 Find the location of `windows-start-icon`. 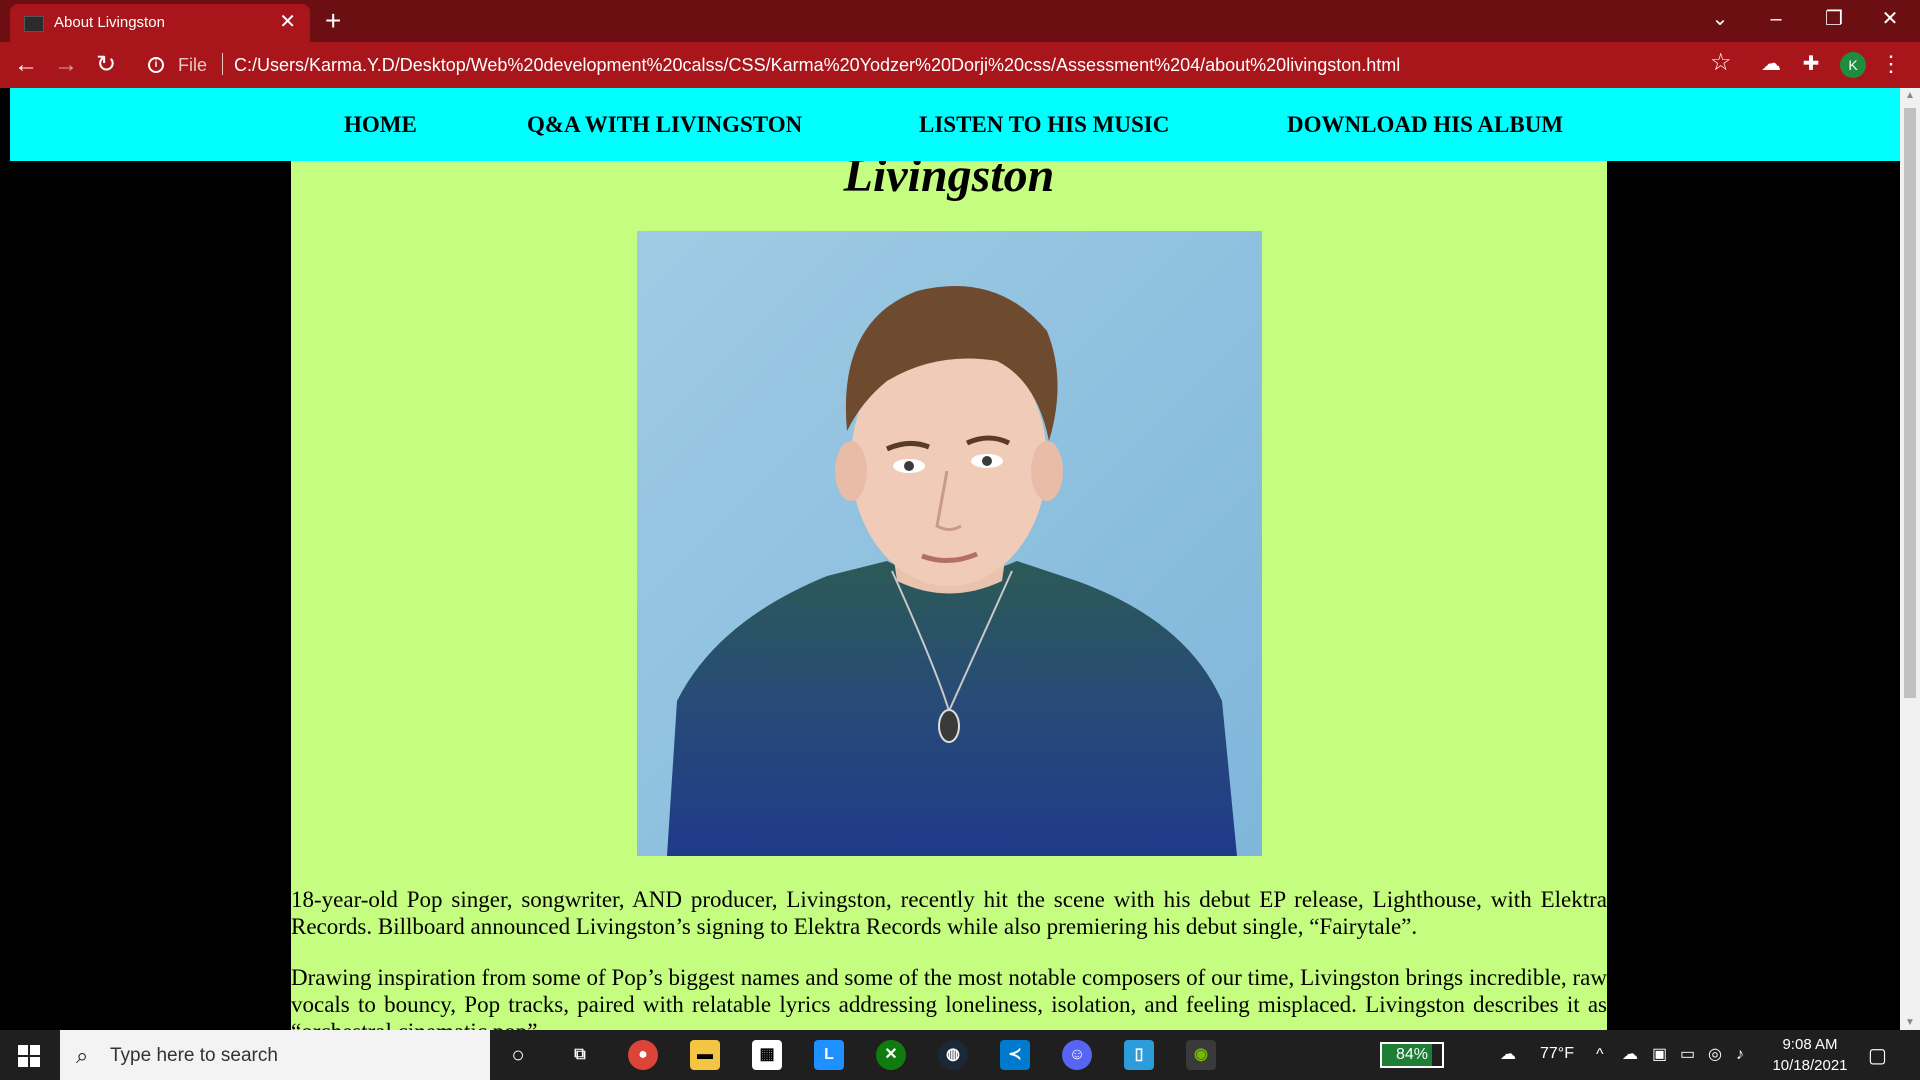

windows-start-icon is located at coordinates (29, 1056).